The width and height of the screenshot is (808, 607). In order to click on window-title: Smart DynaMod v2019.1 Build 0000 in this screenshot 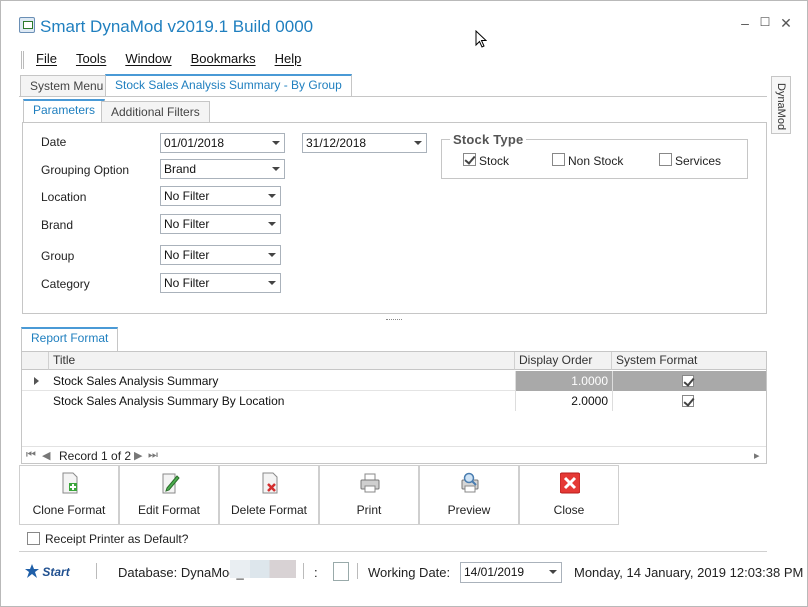, I will do `click(177, 26)`.